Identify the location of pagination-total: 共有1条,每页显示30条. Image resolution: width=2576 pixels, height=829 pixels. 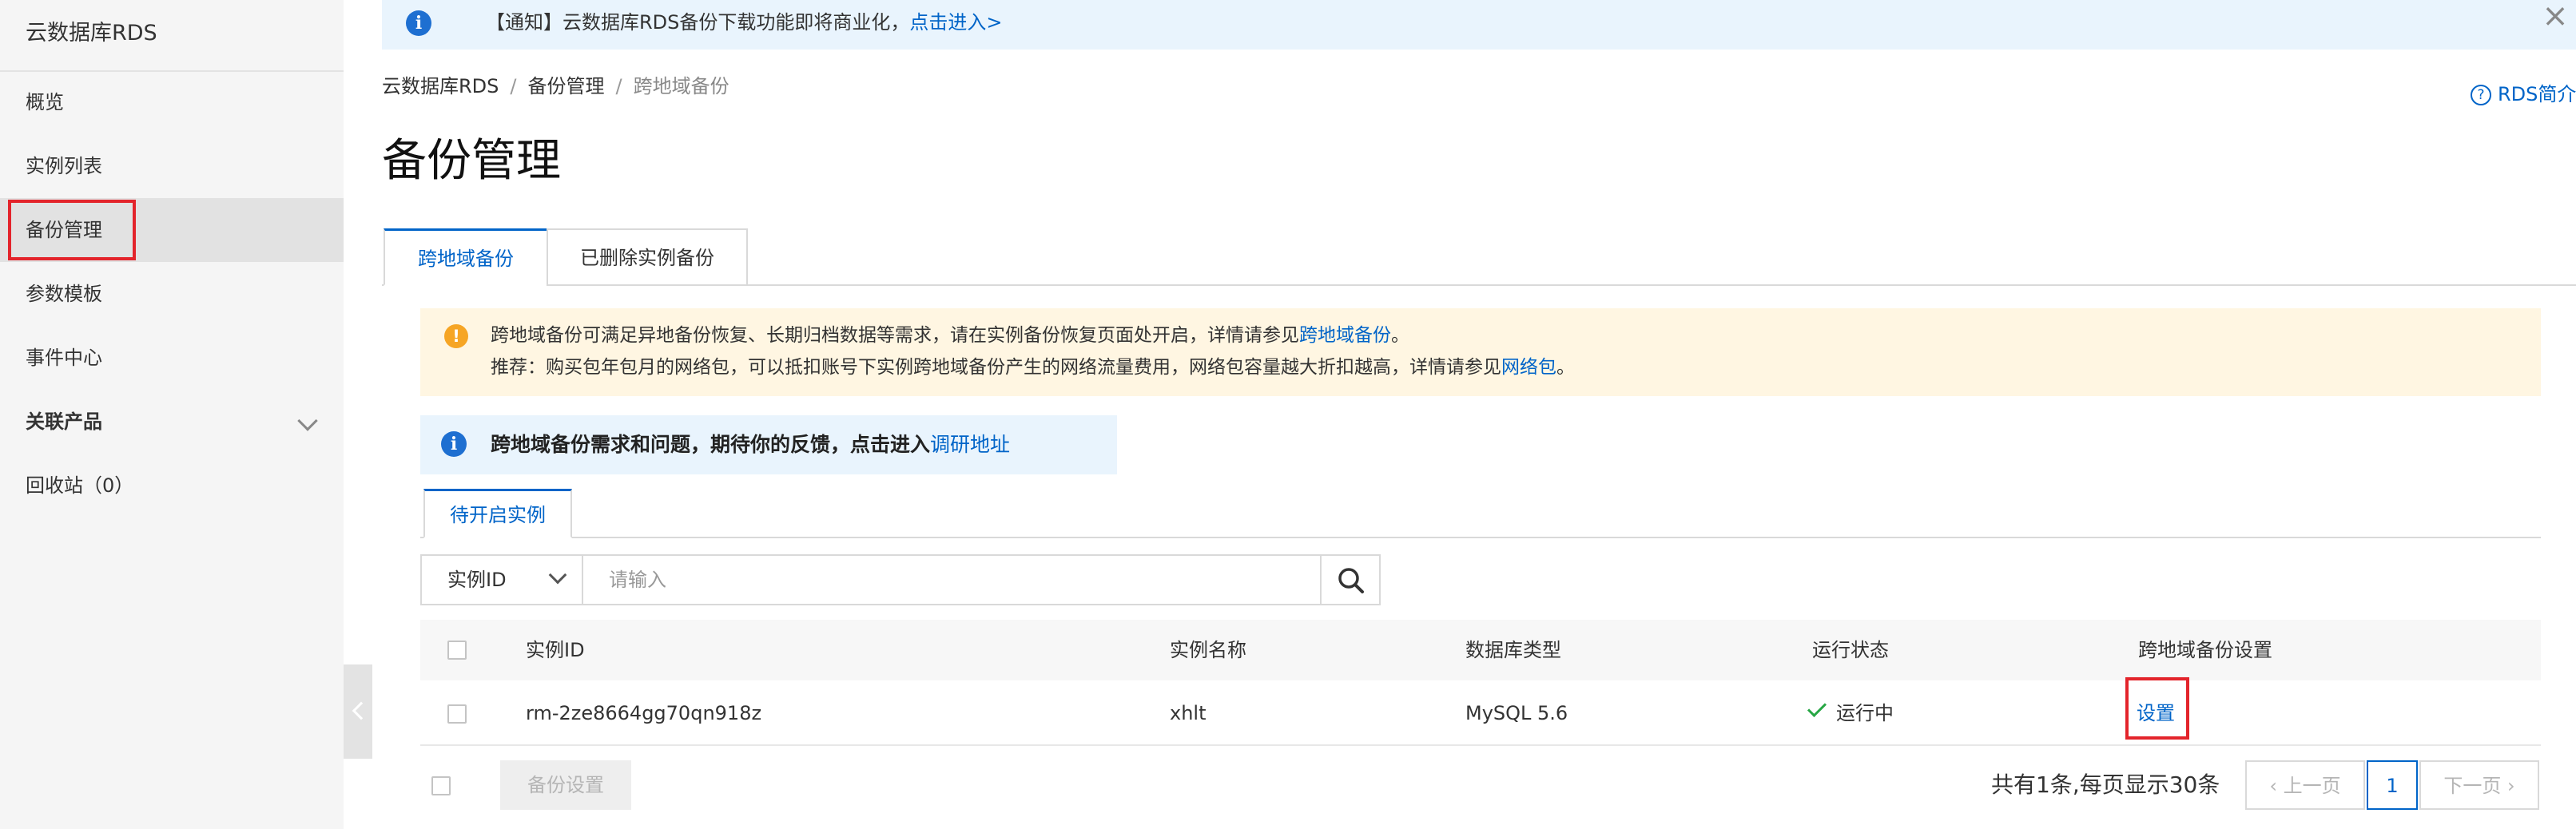
(2105, 785).